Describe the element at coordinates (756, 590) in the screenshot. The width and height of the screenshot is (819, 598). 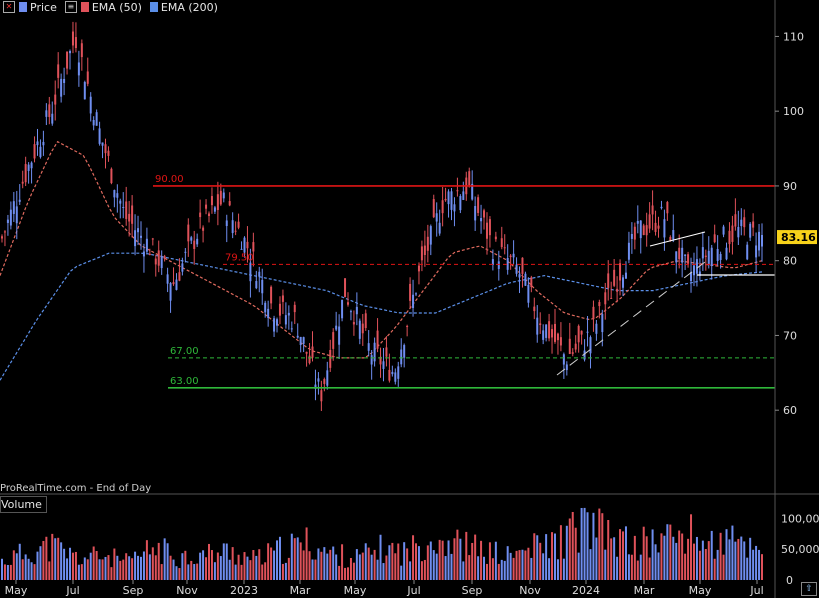
I see `x-tick-label: Jul` at that location.